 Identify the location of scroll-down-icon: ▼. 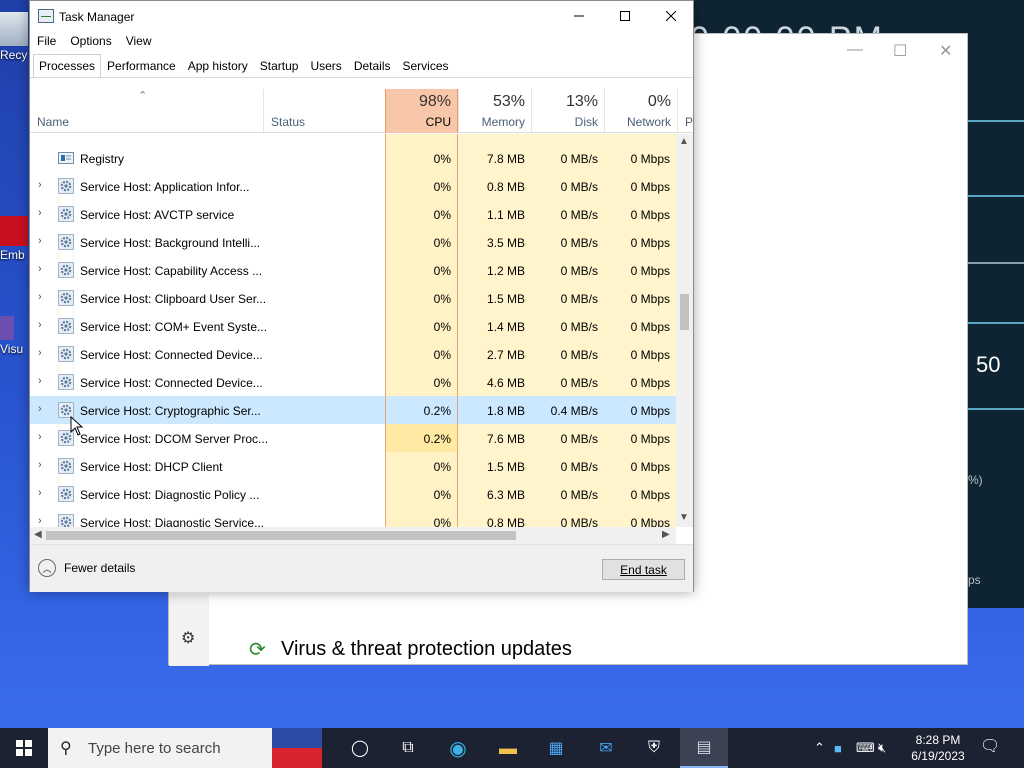
(684, 517).